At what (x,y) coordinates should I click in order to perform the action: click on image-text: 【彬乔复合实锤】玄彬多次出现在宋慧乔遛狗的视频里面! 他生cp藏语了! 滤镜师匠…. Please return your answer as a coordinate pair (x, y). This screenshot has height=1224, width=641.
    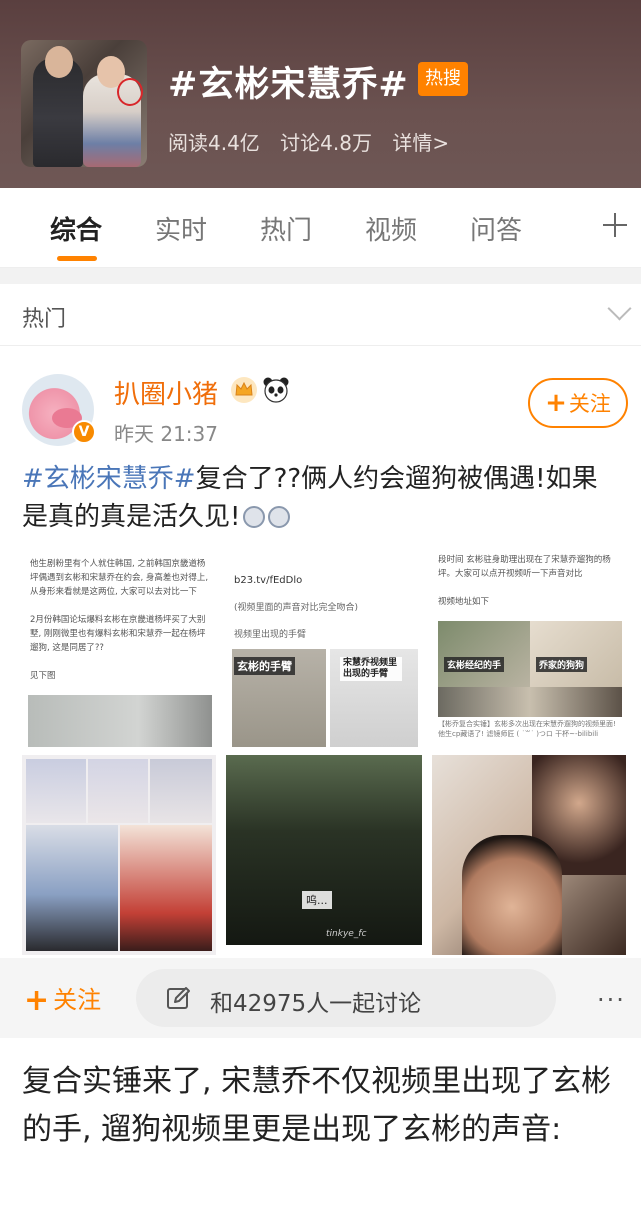
    Looking at the image, I should click on (527, 729).